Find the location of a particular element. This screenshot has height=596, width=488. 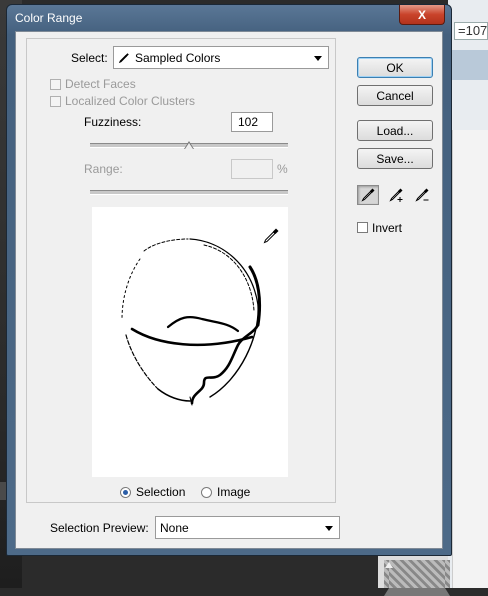

cancel-button: Cancel is located at coordinates (395, 95).